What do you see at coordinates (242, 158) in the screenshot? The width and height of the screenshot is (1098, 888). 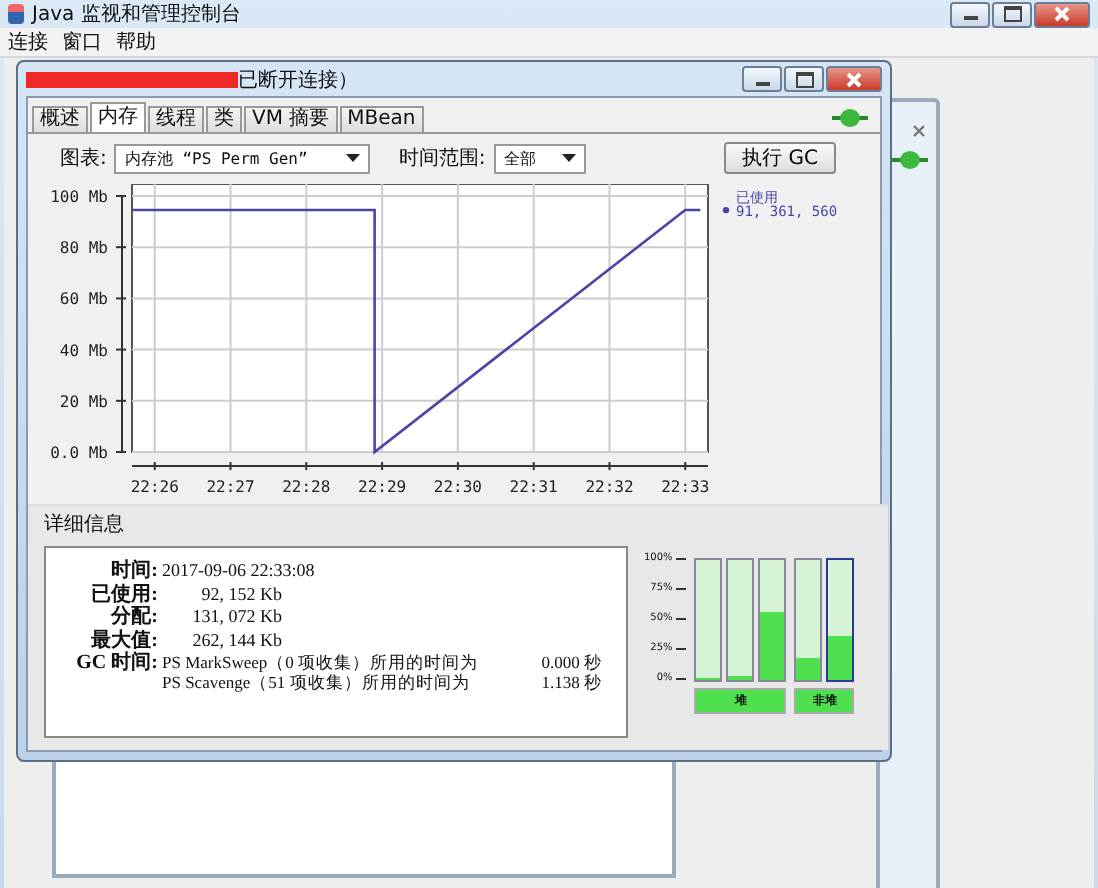 I see `dropdown: 内存池 “PS Perm Gen”` at bounding box center [242, 158].